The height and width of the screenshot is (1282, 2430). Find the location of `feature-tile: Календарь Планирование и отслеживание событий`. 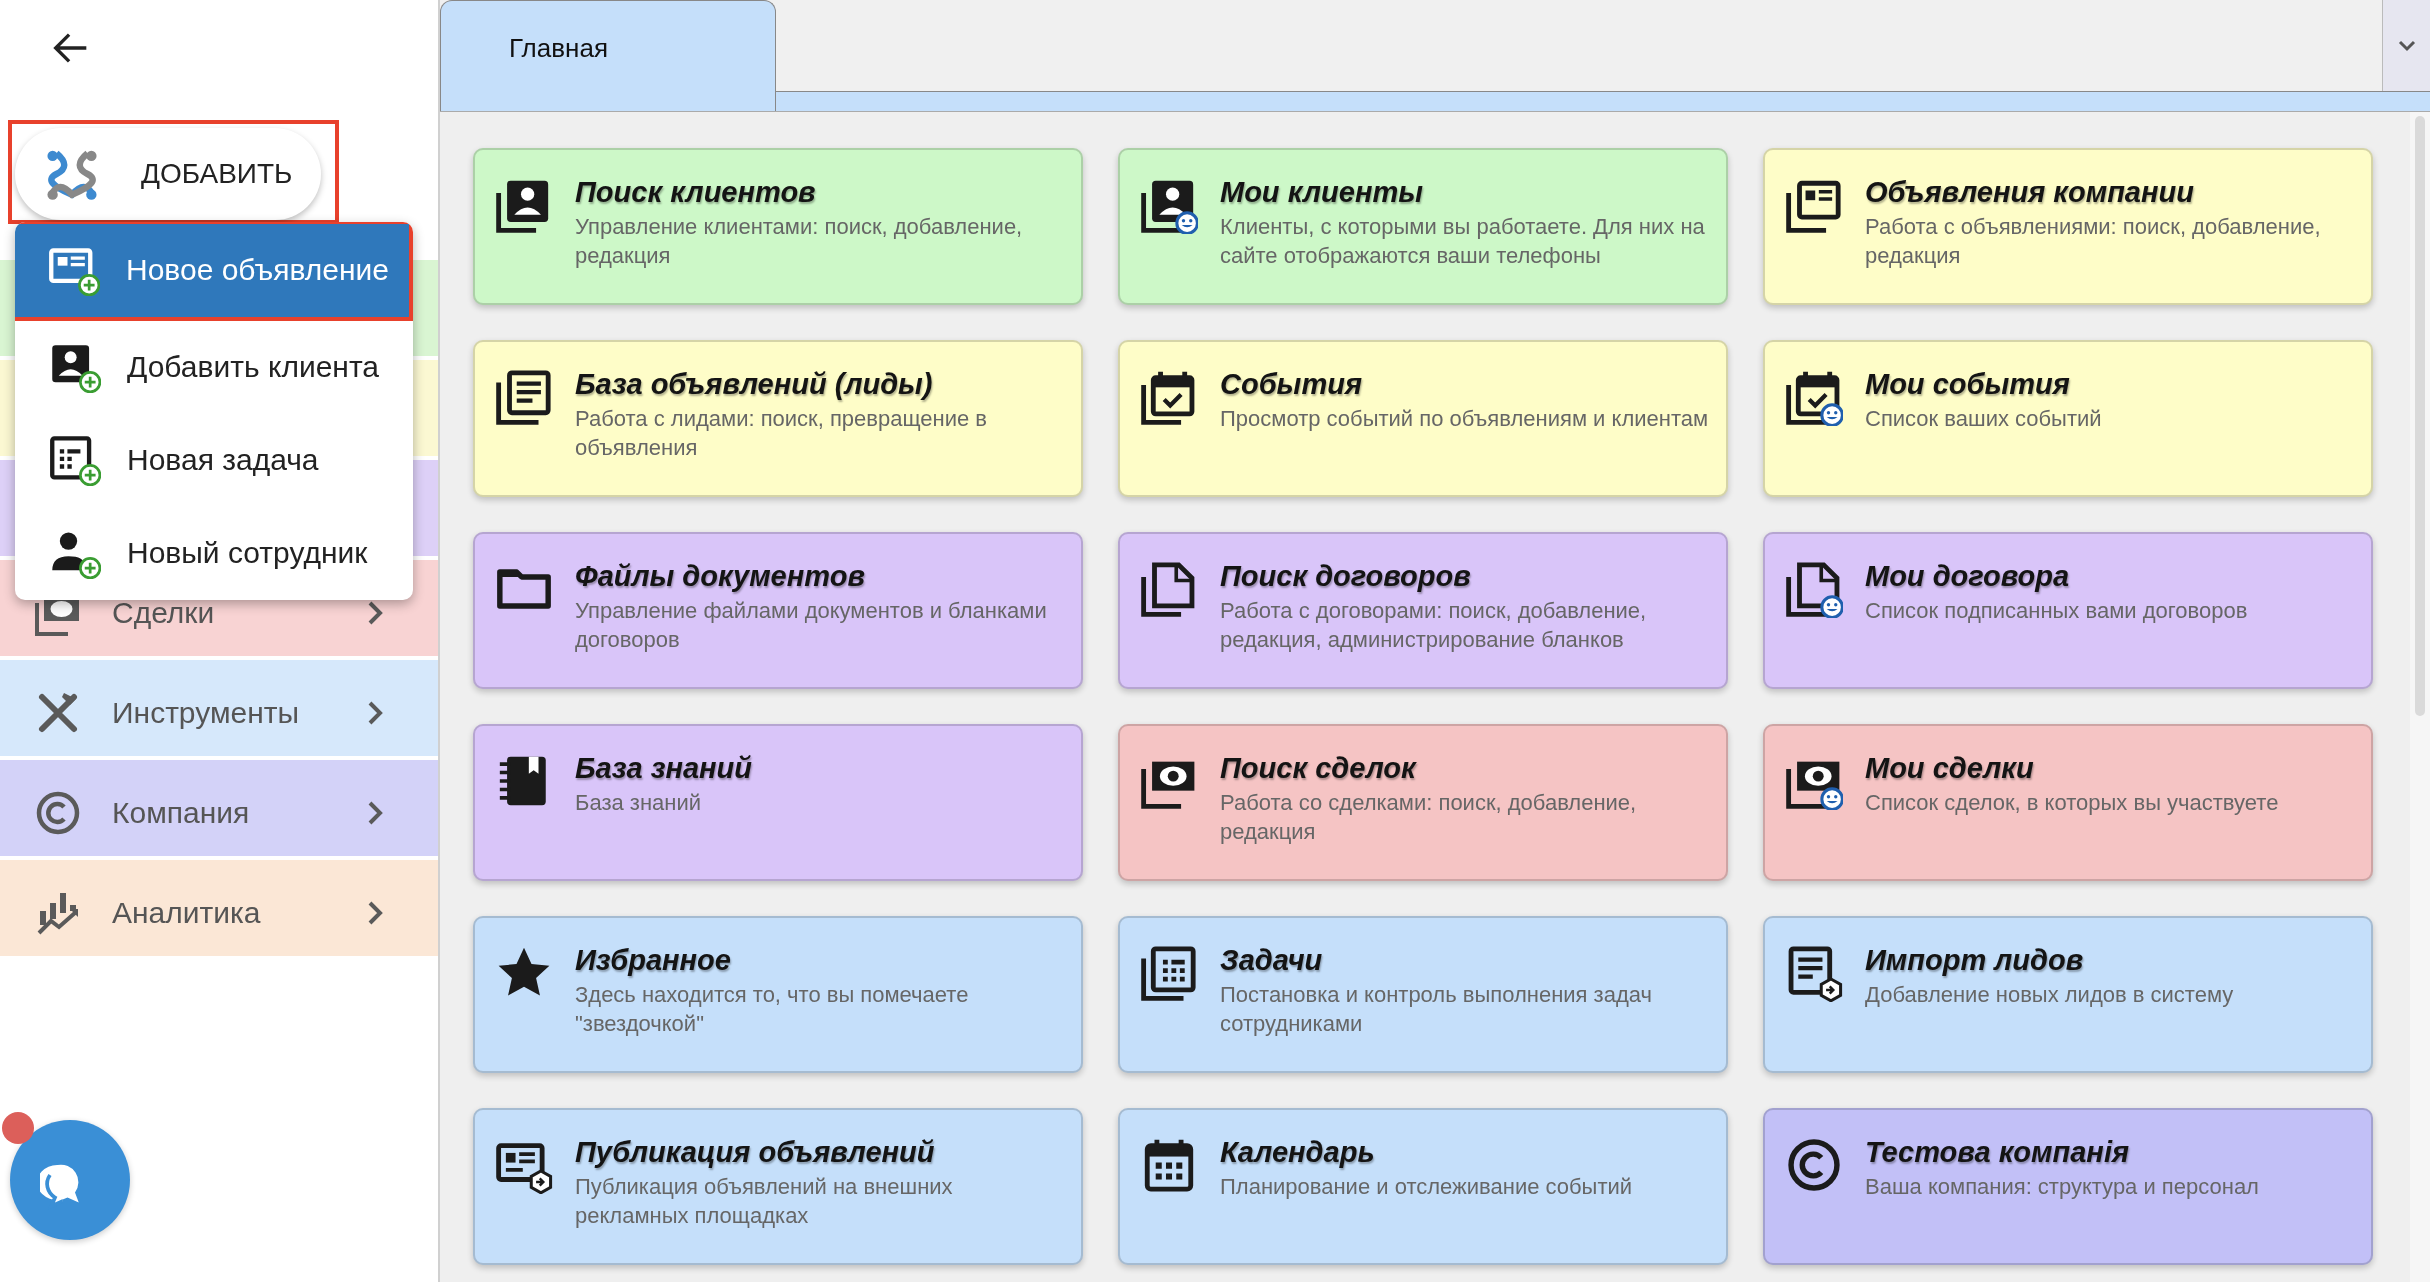

feature-tile: Календарь Планирование и отслеживание событий is located at coordinates (1423, 1186).